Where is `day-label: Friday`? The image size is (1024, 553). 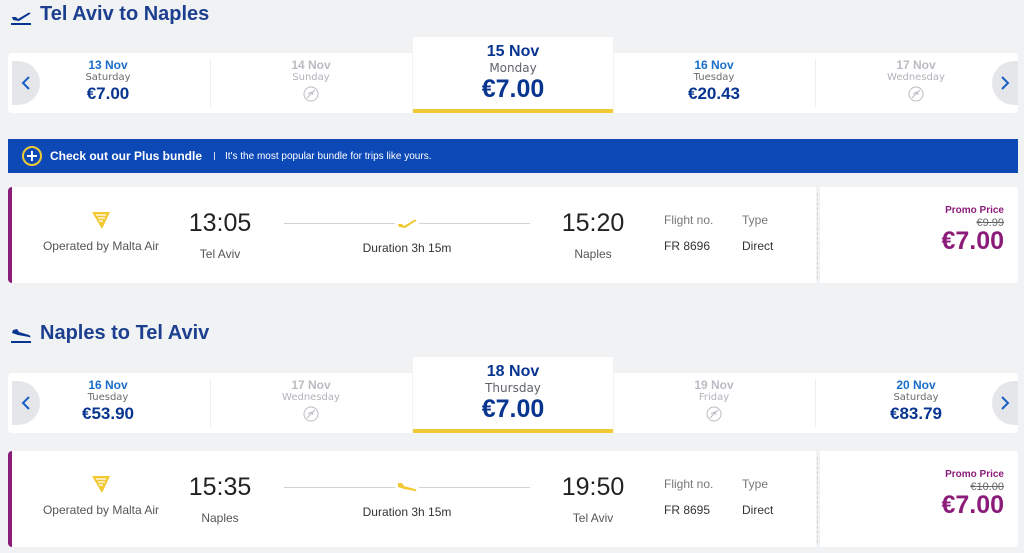 day-label: Friday is located at coordinates (714, 397).